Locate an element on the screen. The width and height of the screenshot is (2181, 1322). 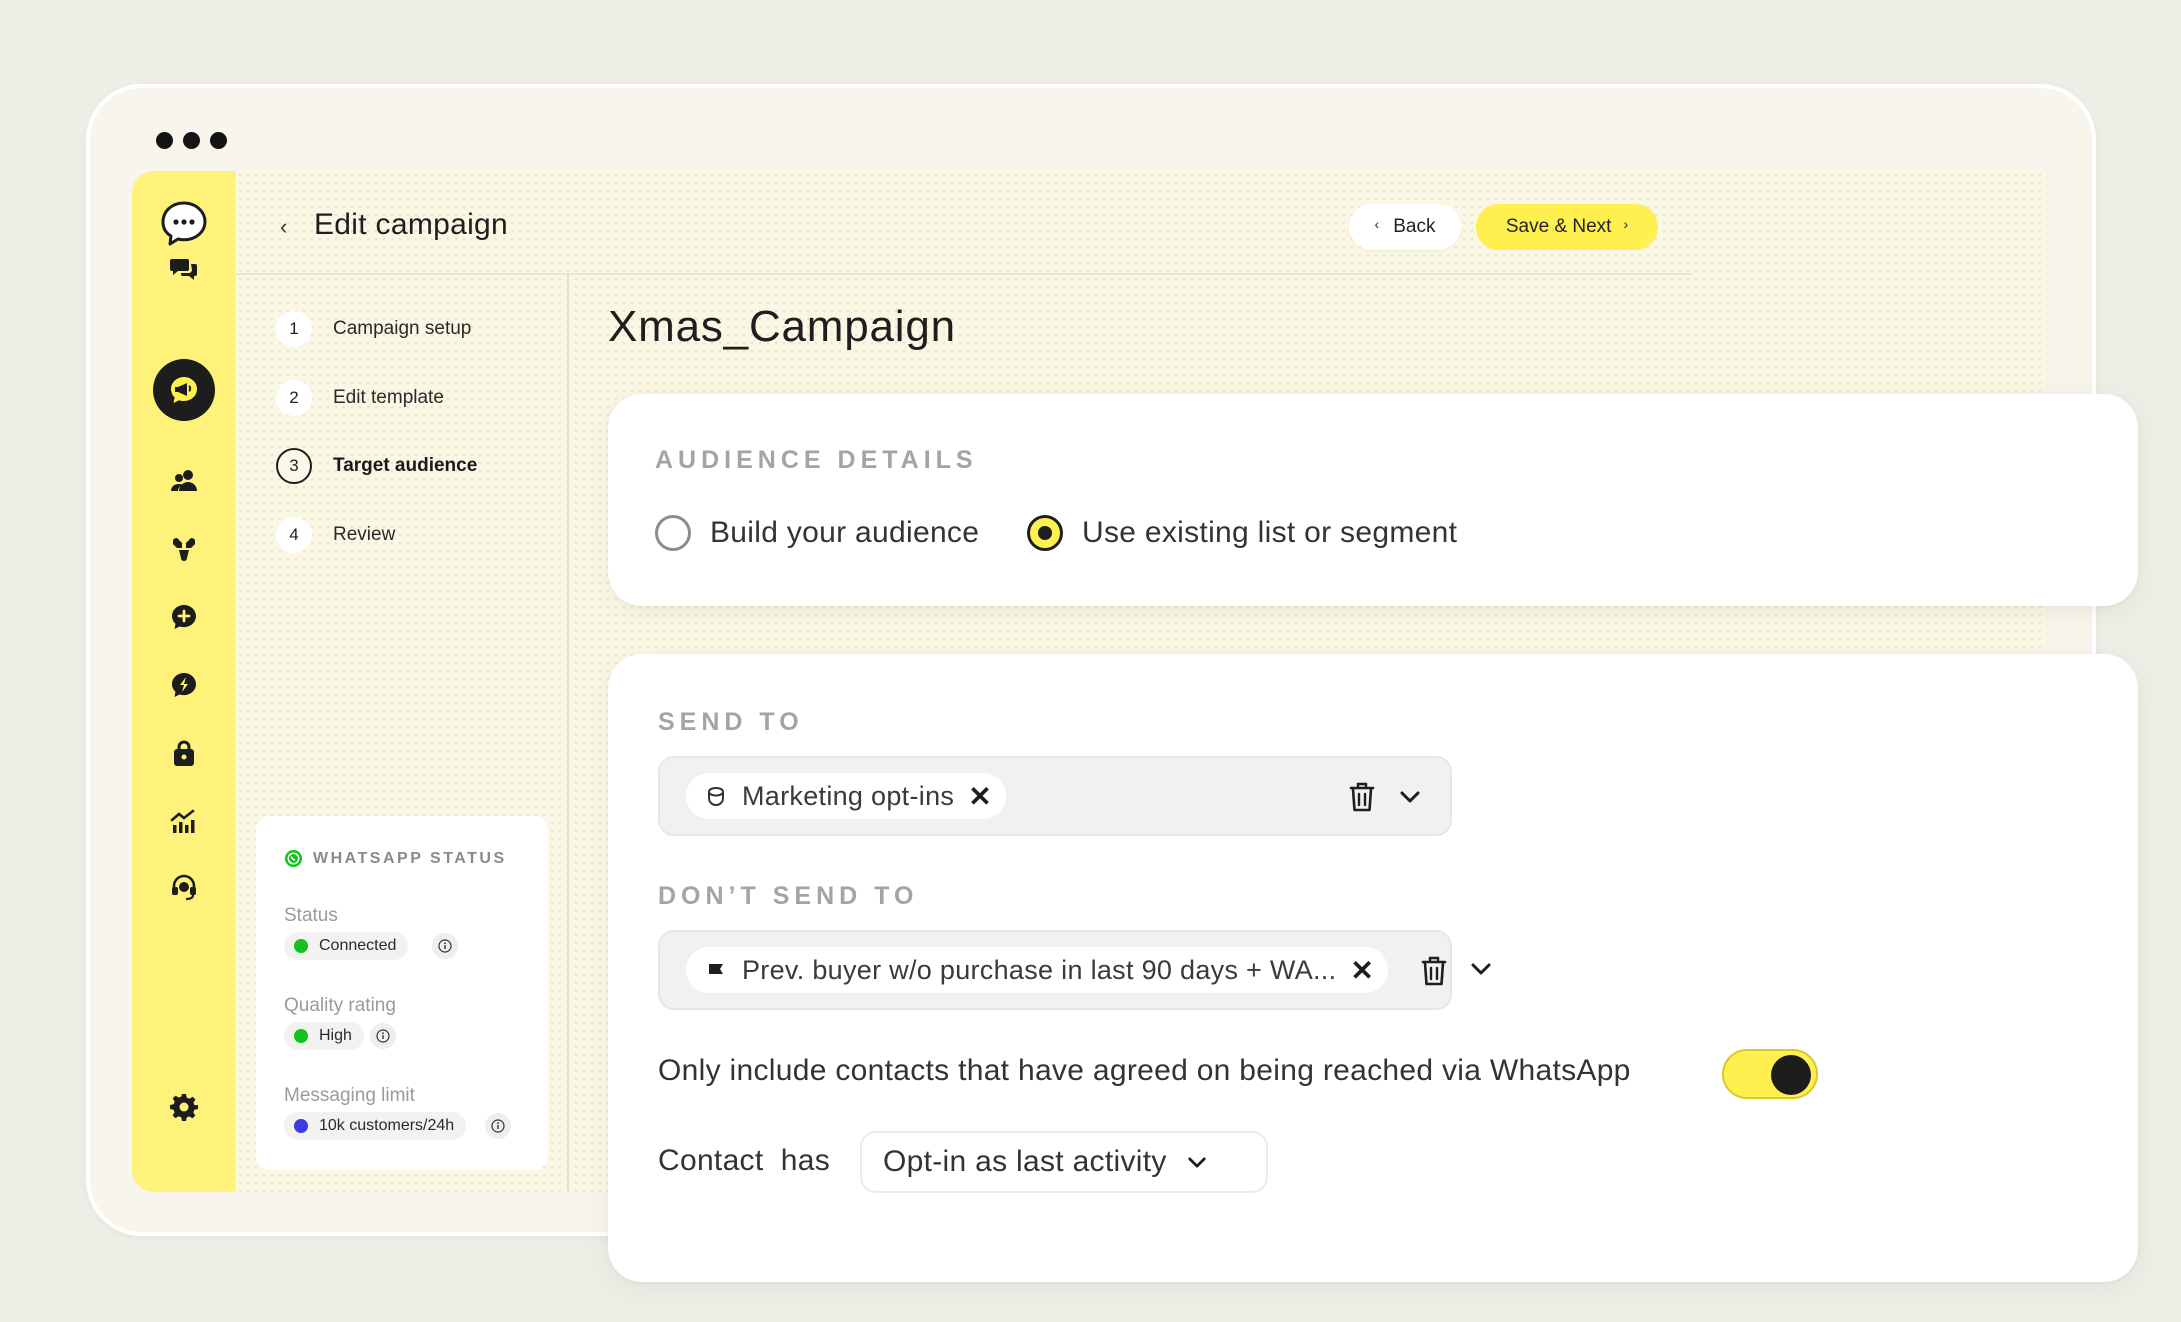
step-number: 4 is located at coordinates (294, 535).